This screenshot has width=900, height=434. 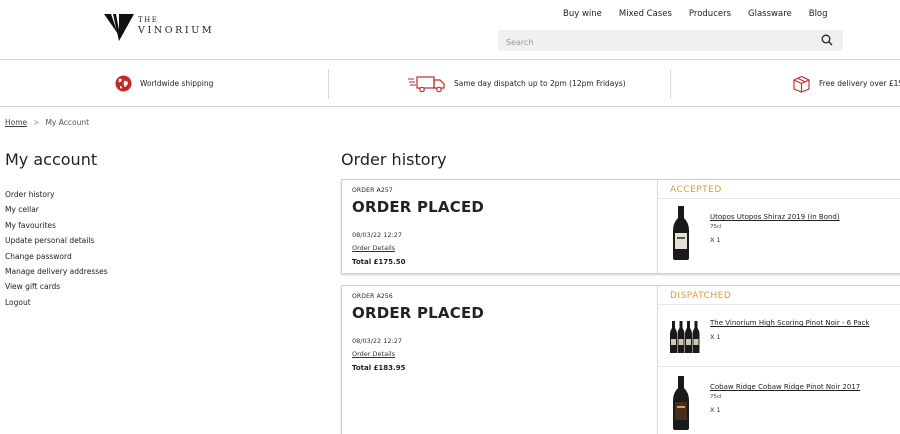 I want to click on breadcrumb-home: Home, so click(x=16, y=122).